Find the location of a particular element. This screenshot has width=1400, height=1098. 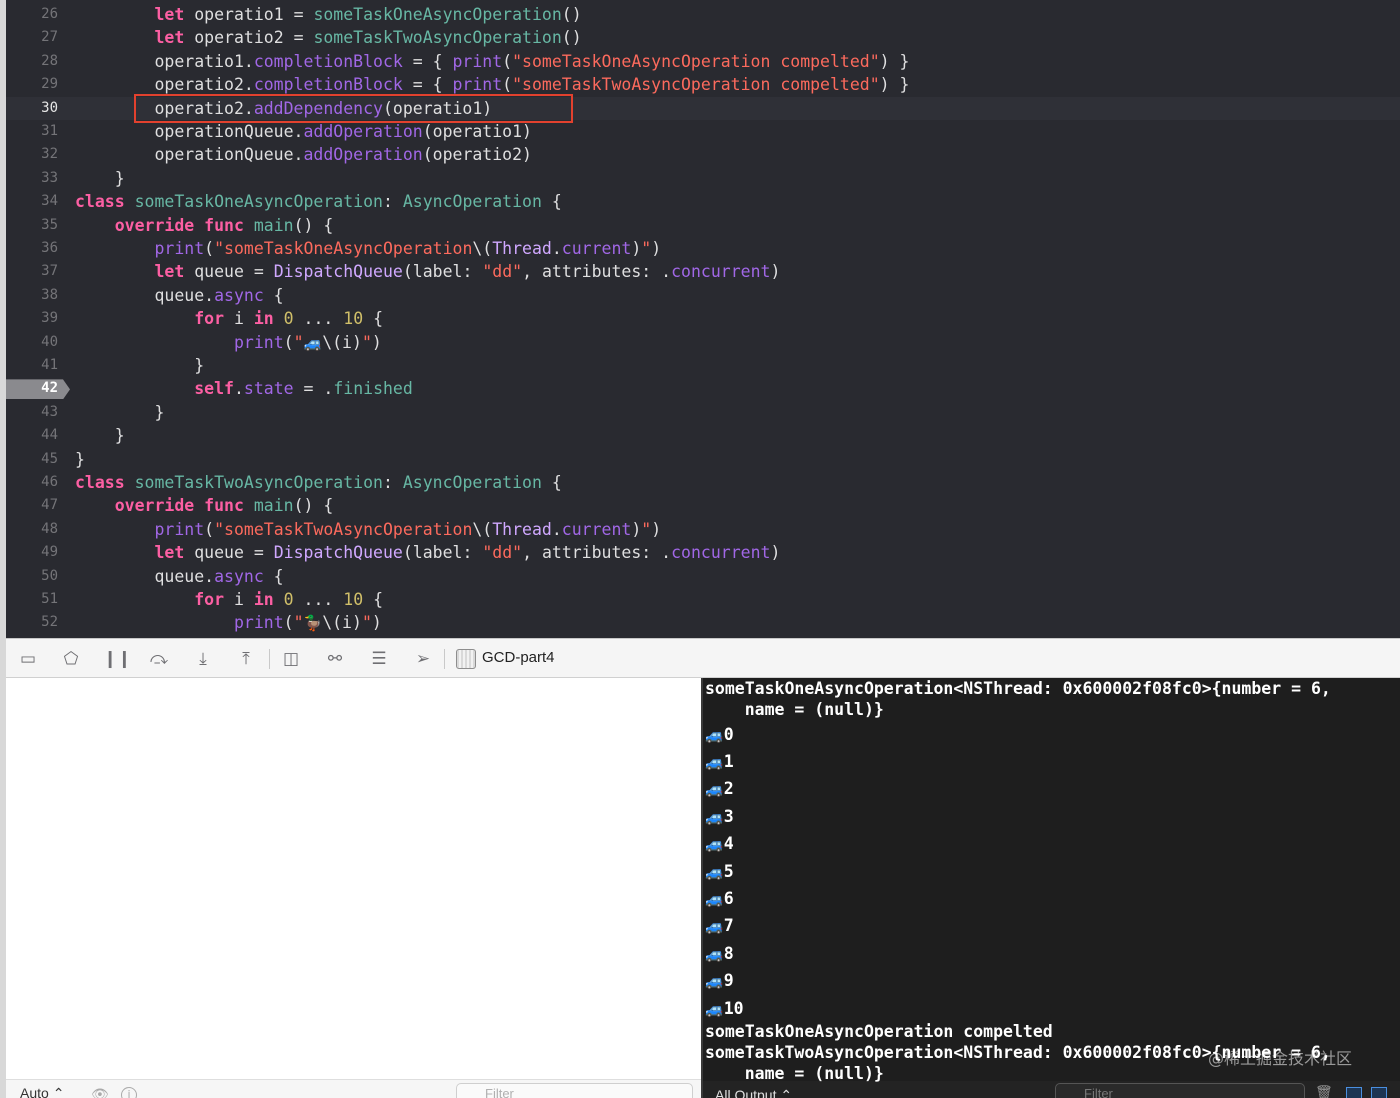

step-into-icon: ⤓ is located at coordinates (203, 659).